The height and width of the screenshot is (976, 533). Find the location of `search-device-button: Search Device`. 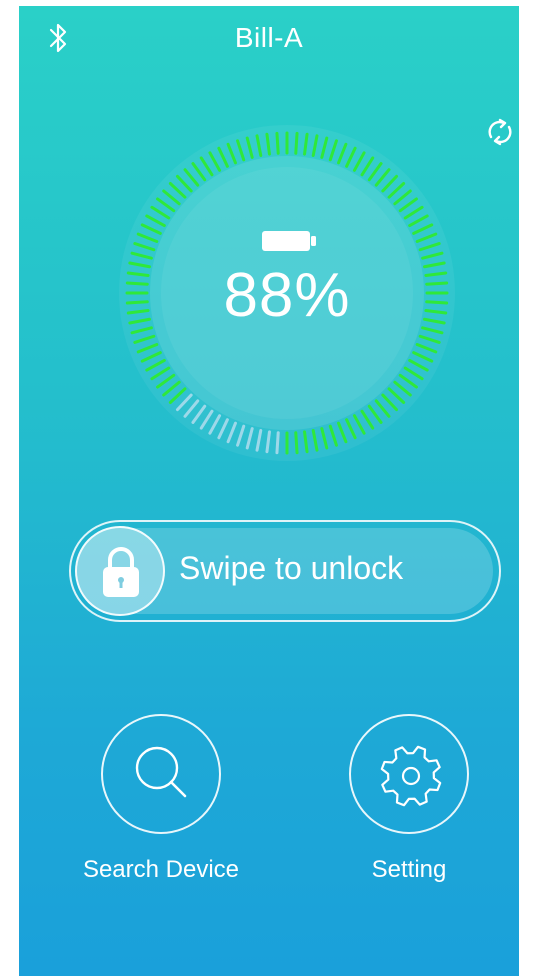

search-device-button: Search Device is located at coordinates (161, 809).